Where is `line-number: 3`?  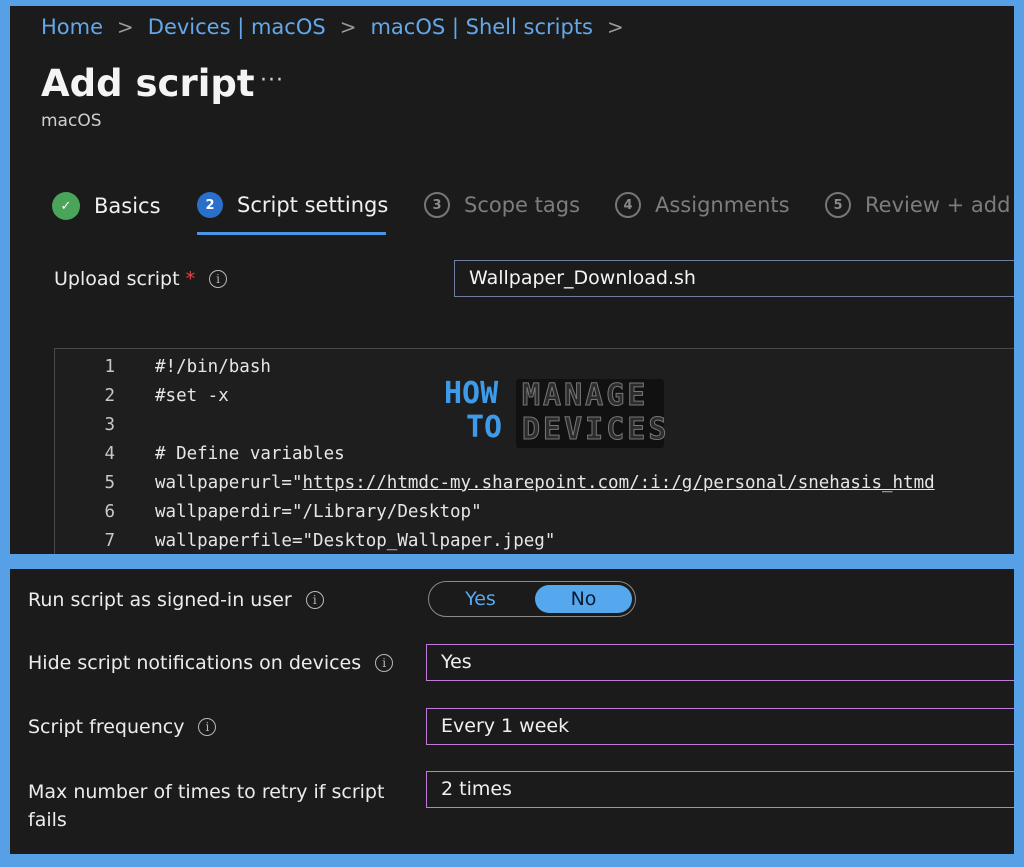 line-number: 3 is located at coordinates (109, 424).